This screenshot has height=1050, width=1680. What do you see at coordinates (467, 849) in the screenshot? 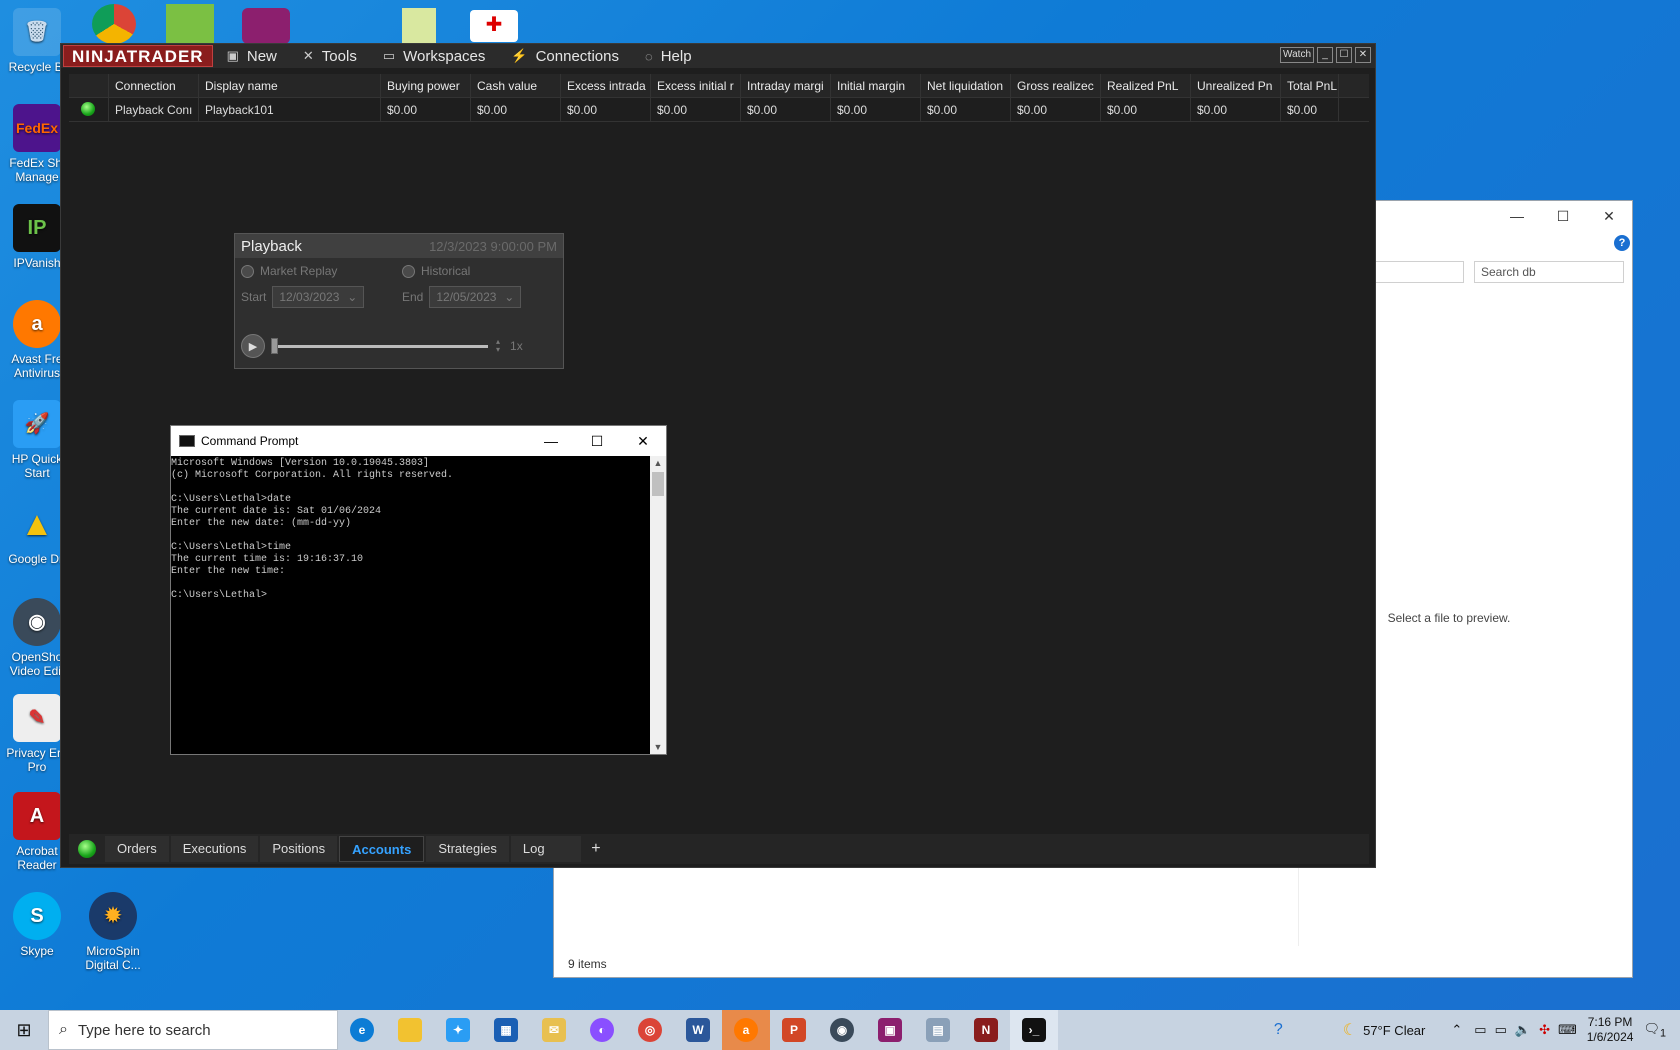
I see `tab-strategies: Strategies` at bounding box center [467, 849].